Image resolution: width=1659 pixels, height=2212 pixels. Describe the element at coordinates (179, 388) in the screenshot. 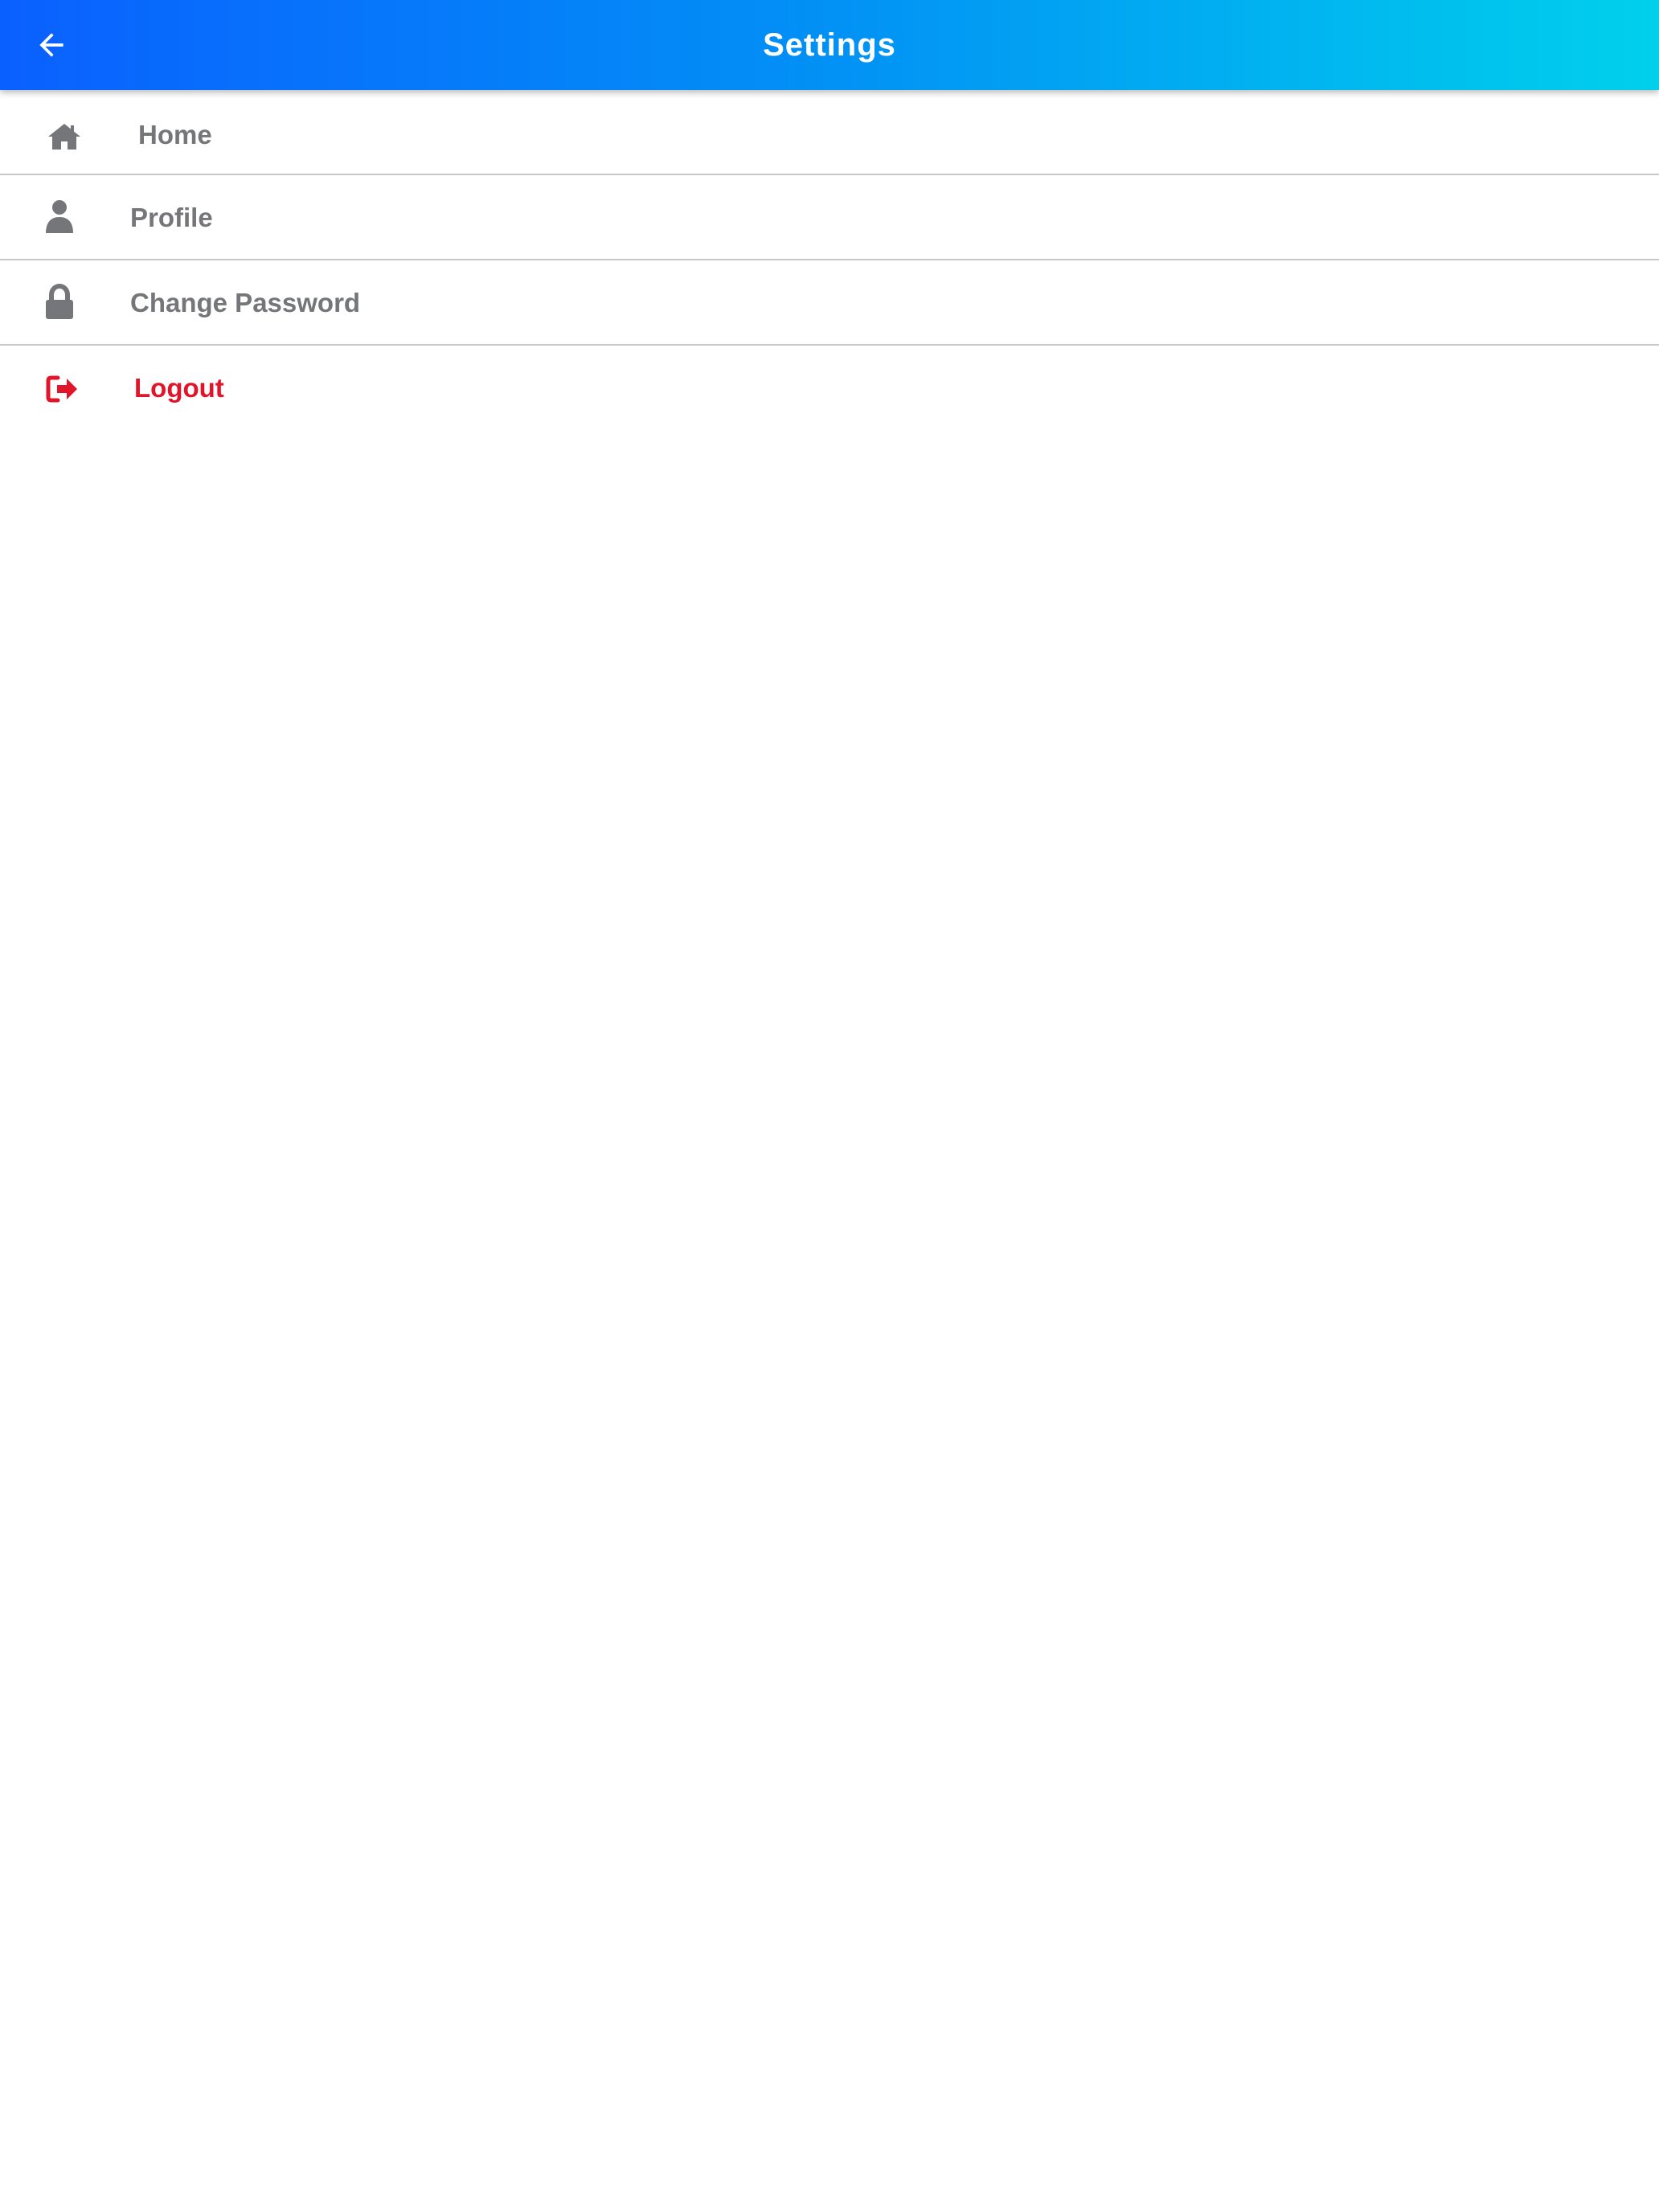

I see `menu-item-label: Logout` at that location.